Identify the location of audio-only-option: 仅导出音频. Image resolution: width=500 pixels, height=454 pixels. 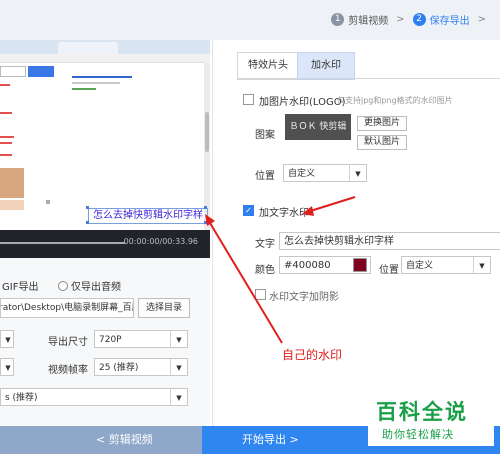
(89, 285).